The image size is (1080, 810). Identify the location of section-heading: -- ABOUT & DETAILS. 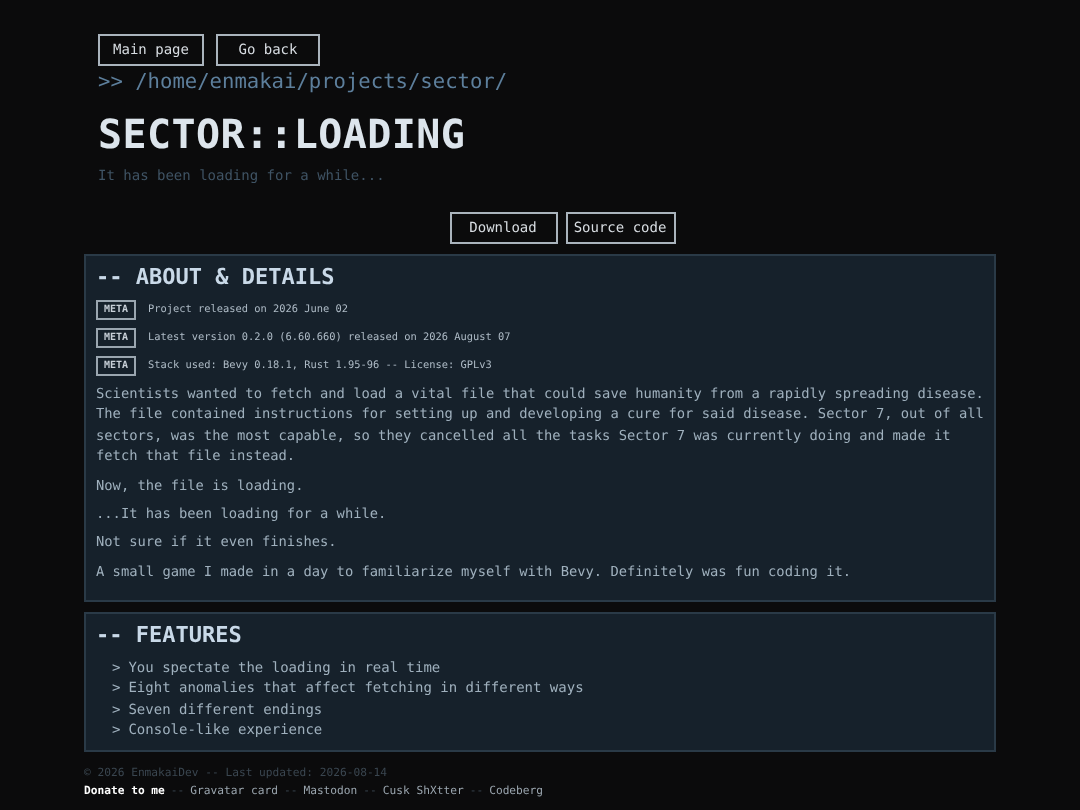
(216, 277).